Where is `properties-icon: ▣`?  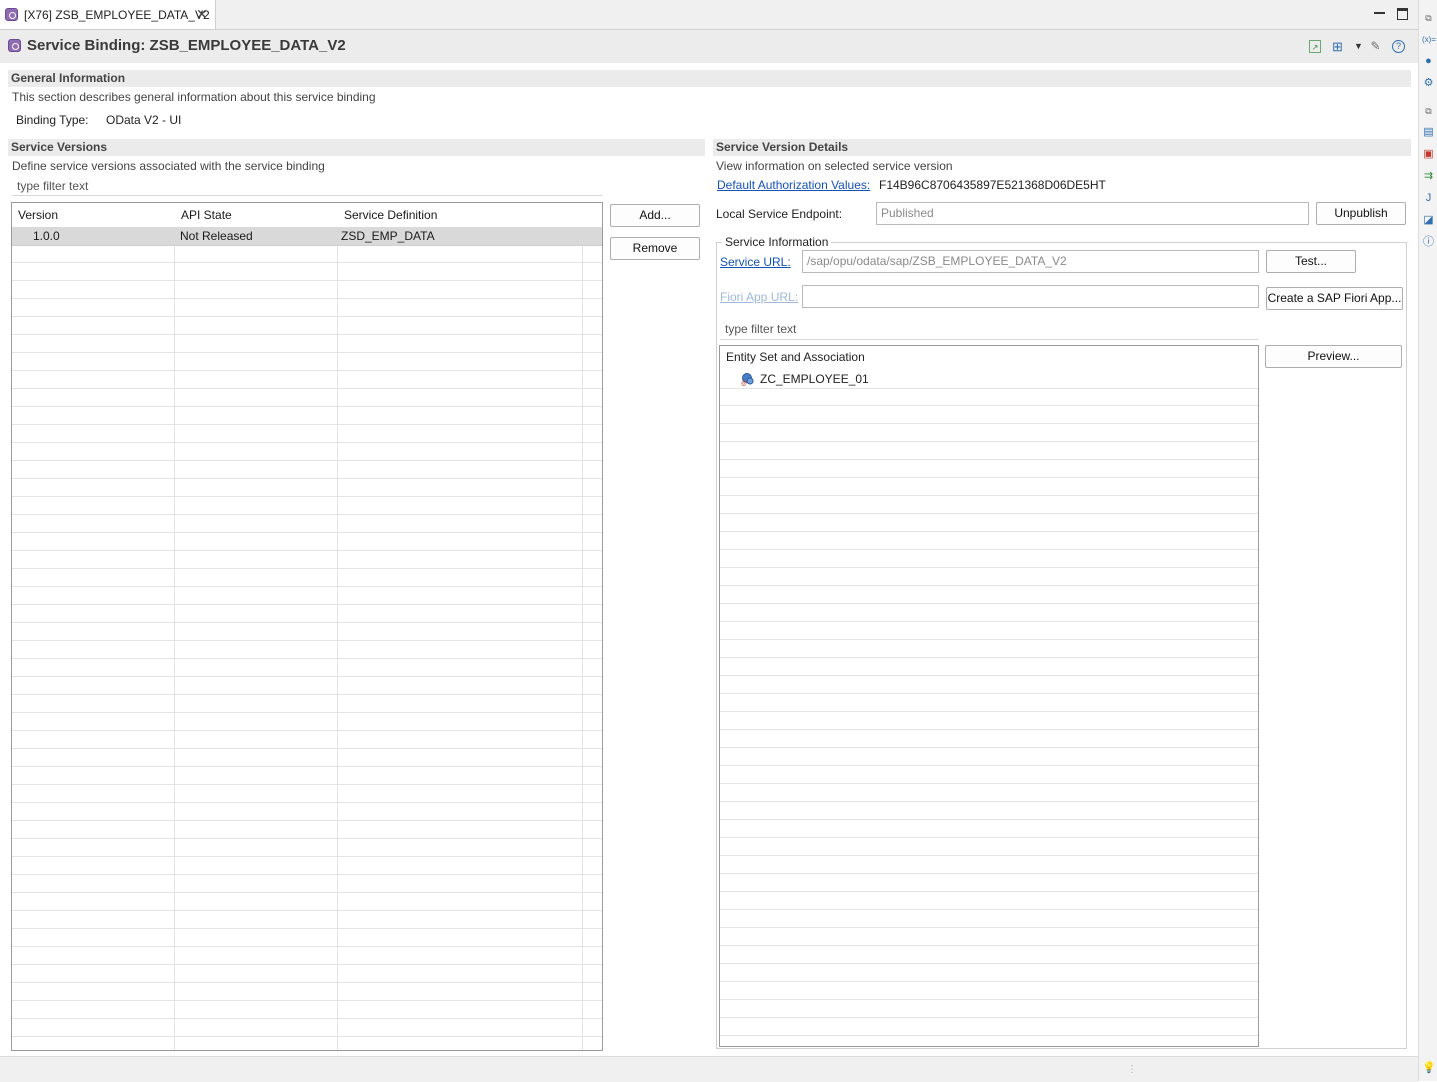
properties-icon: ▣ is located at coordinates (1428, 154).